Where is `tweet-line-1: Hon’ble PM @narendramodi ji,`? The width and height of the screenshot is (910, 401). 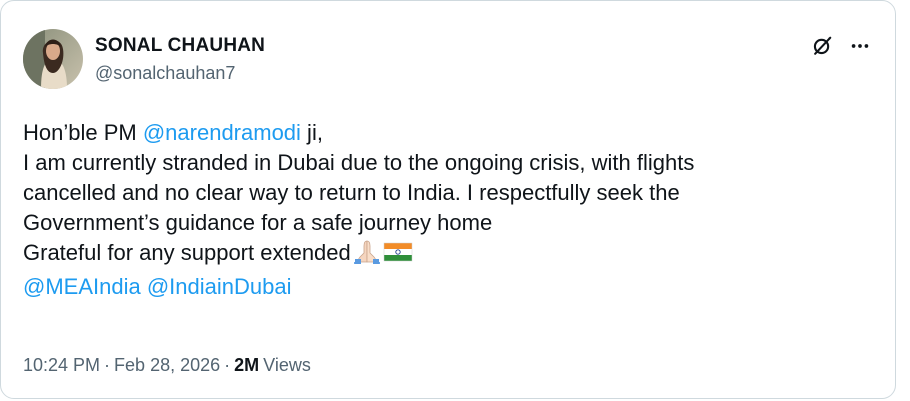
tweet-line-1: Hon’ble PM @narendramodi ji, is located at coordinates (448, 133).